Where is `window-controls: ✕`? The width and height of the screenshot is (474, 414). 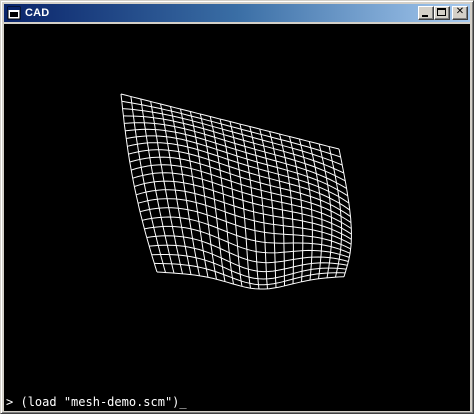 window-controls: ✕ is located at coordinates (443, 13).